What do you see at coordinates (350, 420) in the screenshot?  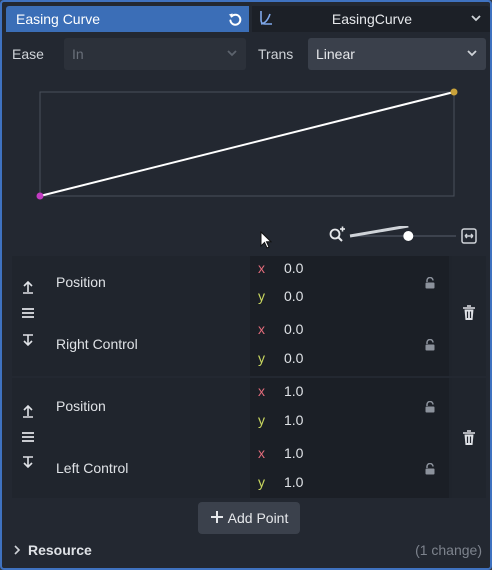 I see `position-y-field: y 1.0` at bounding box center [350, 420].